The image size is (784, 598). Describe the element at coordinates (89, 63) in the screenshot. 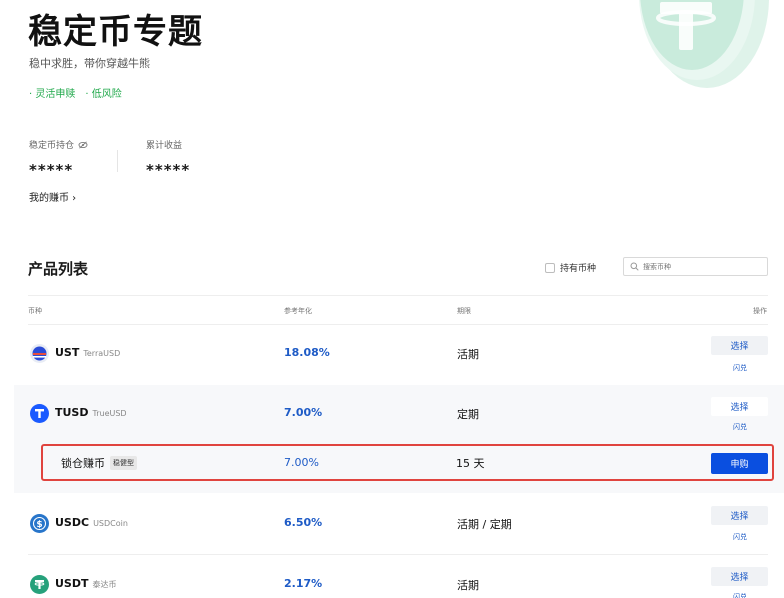

I see `page-subtitle: 稳中求胜，带你穿越牛熊` at that location.